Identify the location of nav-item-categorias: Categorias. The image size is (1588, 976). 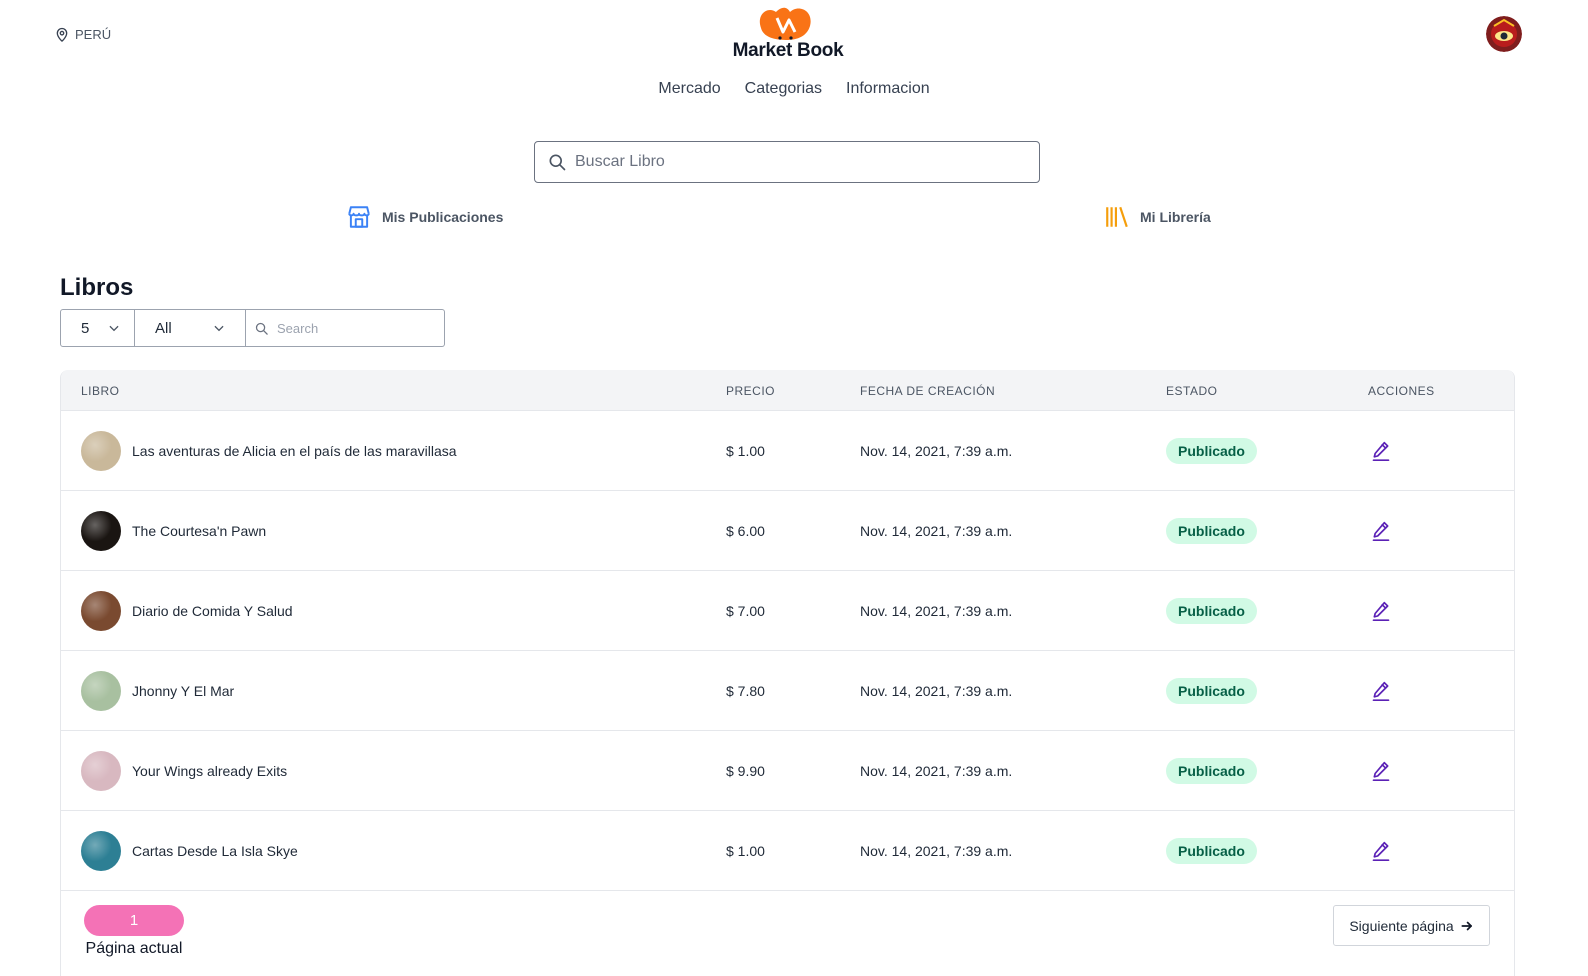
(783, 89).